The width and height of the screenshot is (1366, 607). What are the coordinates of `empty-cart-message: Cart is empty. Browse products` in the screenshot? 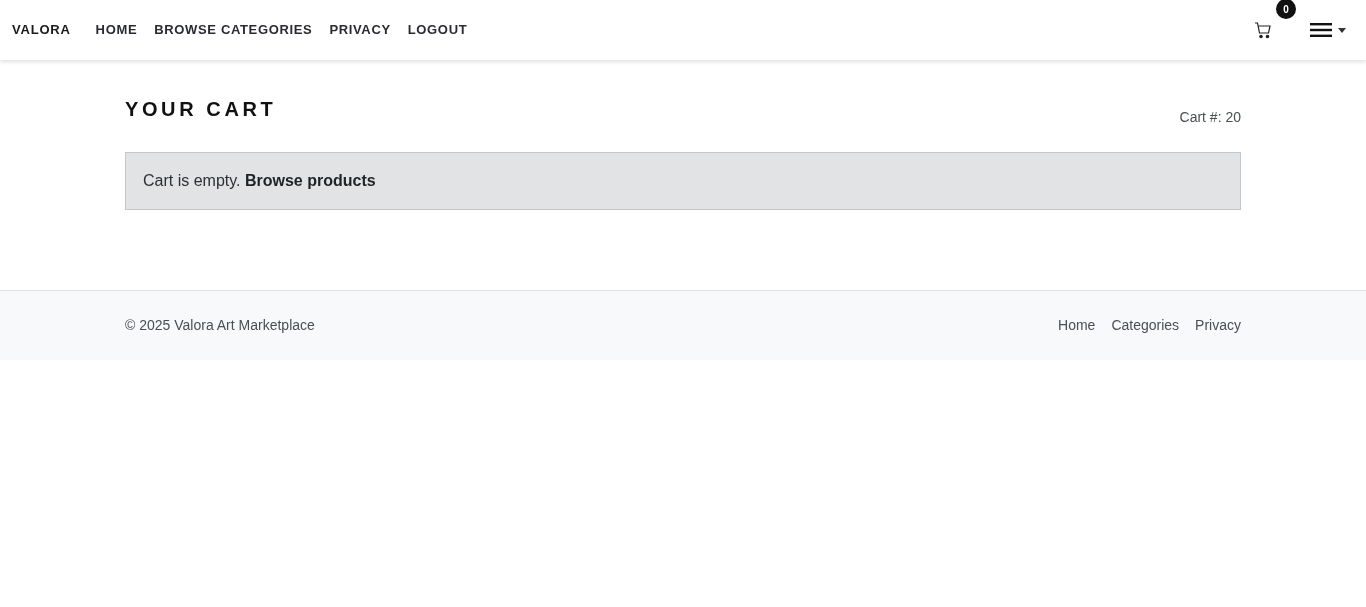 It's located at (259, 181).